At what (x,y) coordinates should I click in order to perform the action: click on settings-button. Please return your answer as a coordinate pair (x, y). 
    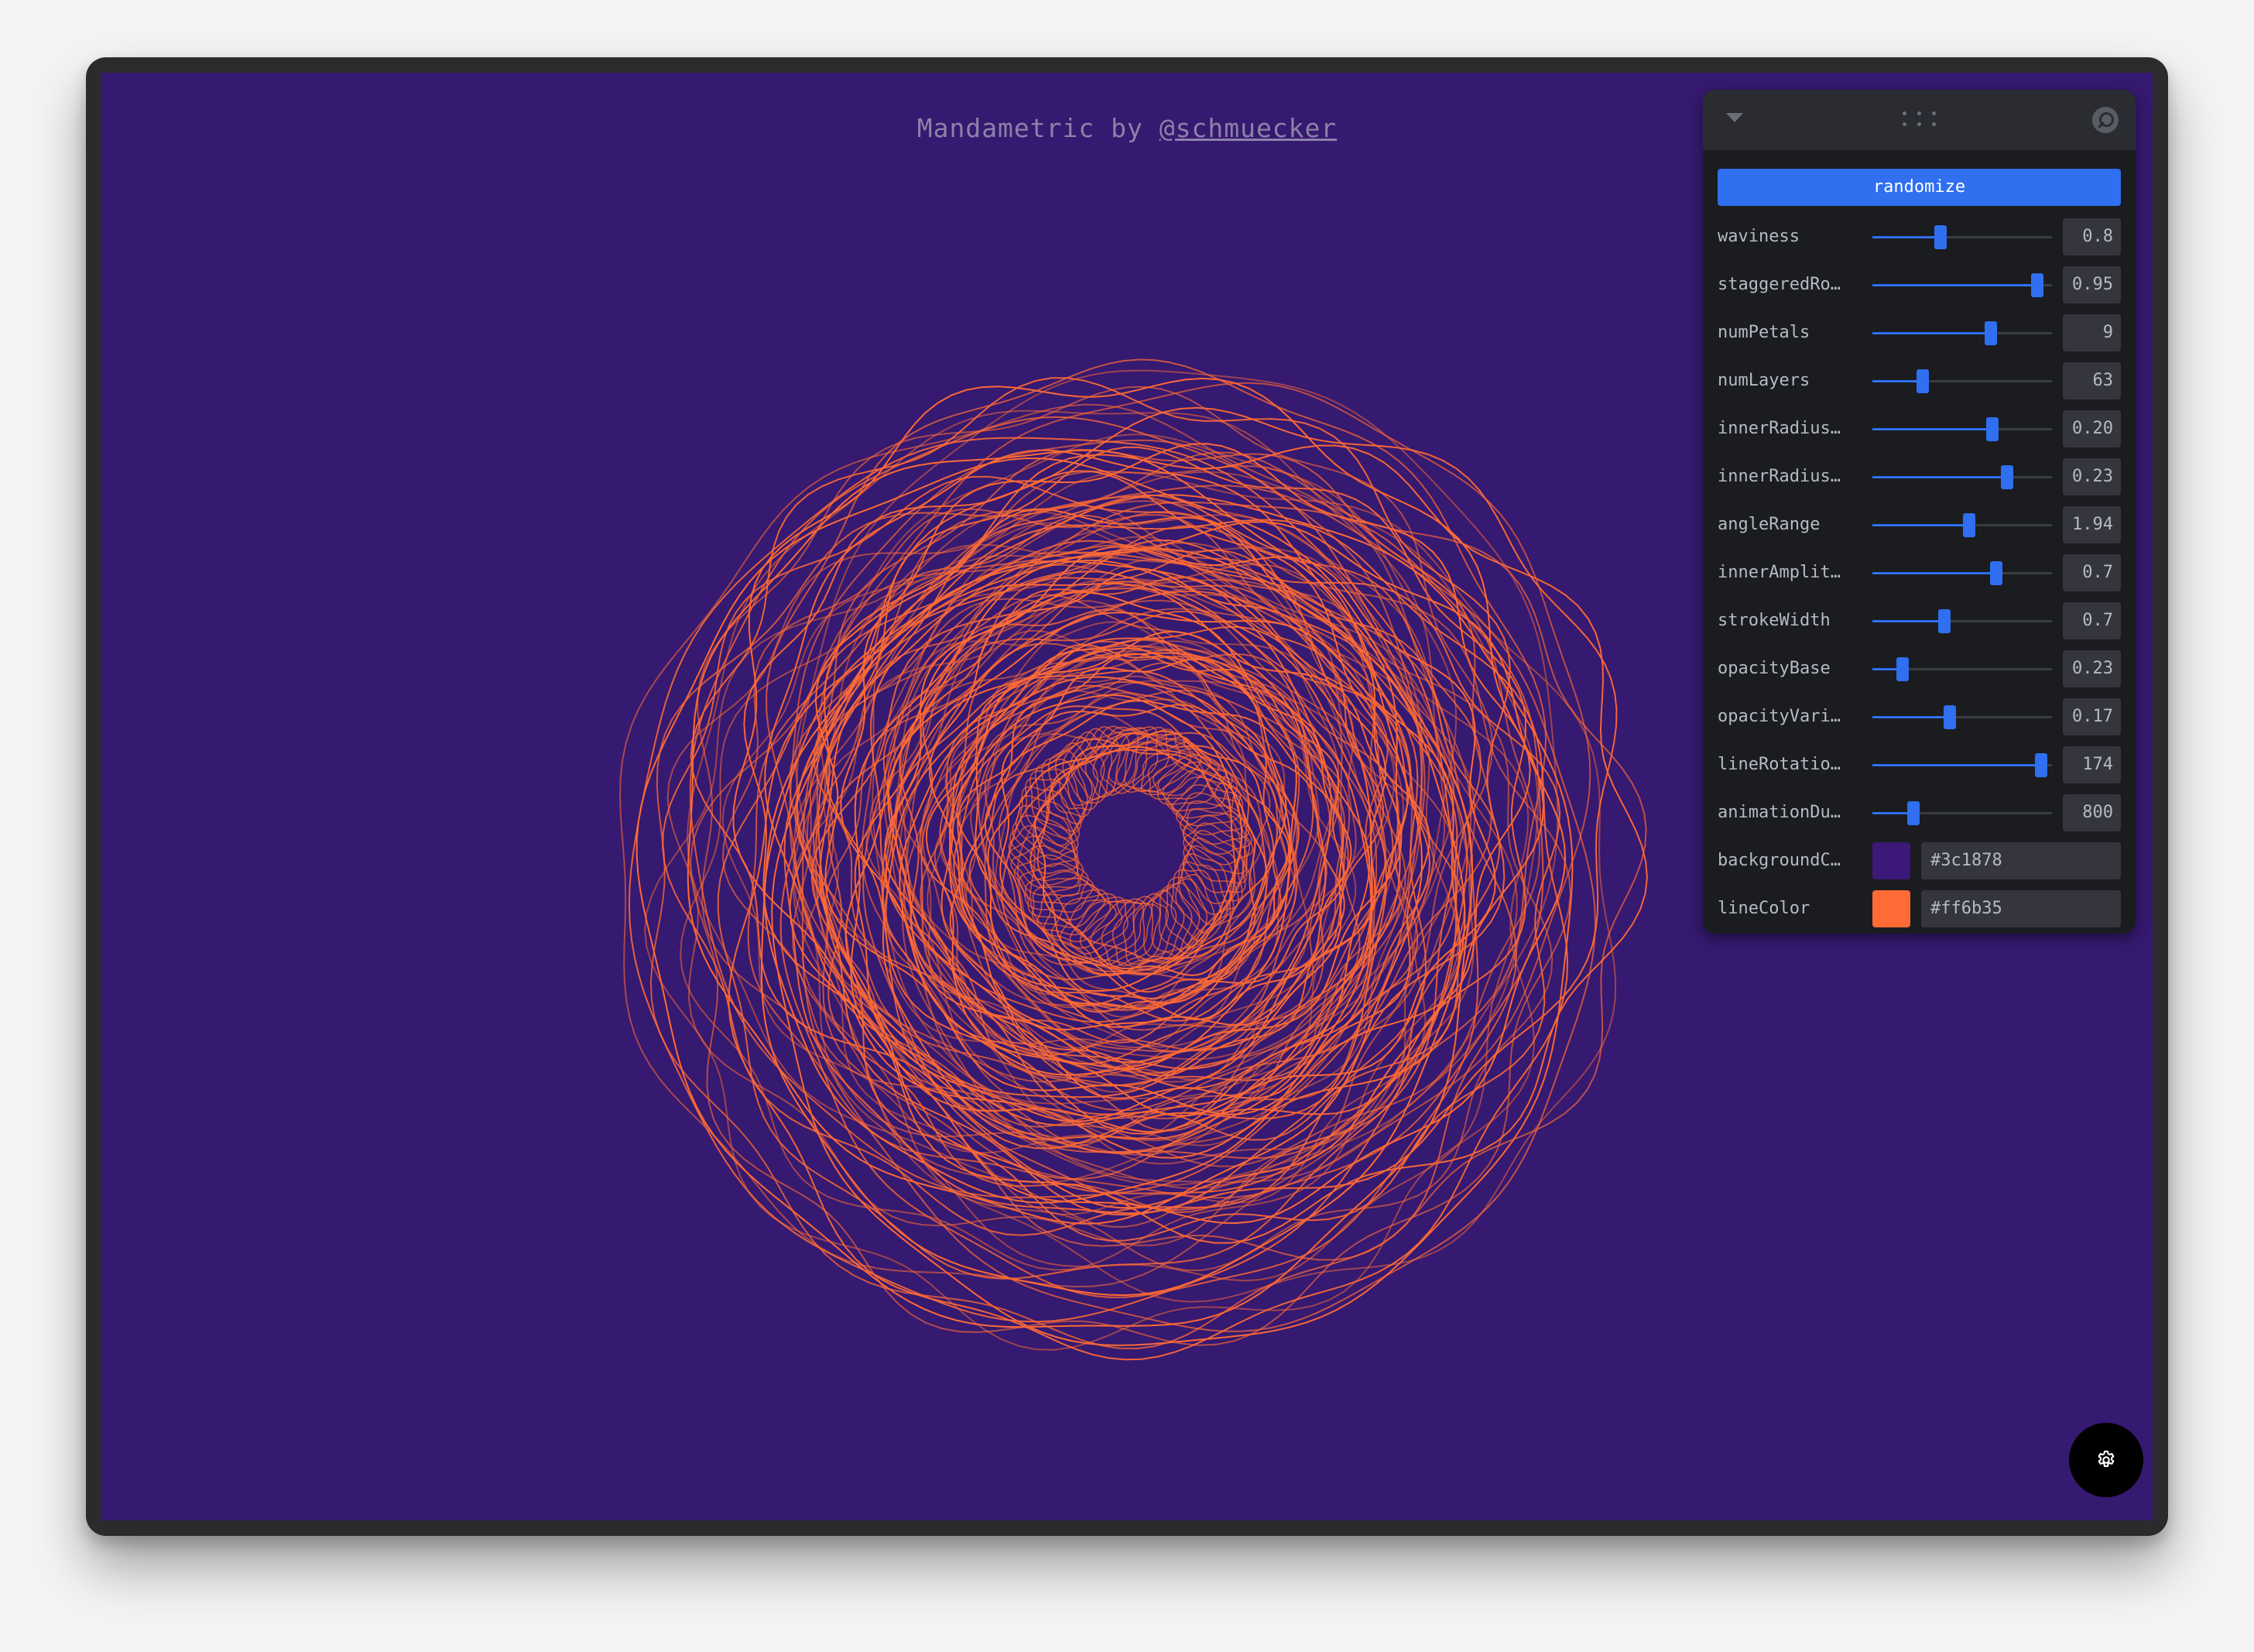
    Looking at the image, I should click on (2106, 1460).